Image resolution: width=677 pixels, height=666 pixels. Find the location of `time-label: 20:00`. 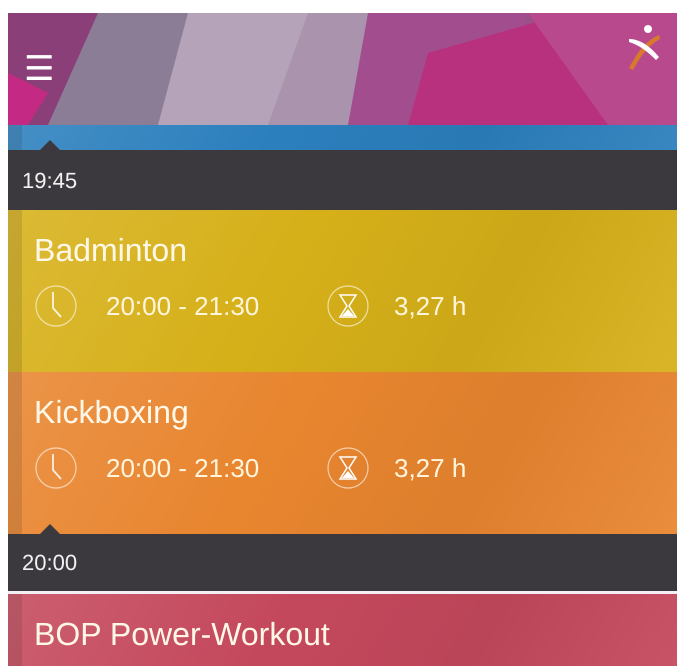

time-label: 20:00 is located at coordinates (50, 563).